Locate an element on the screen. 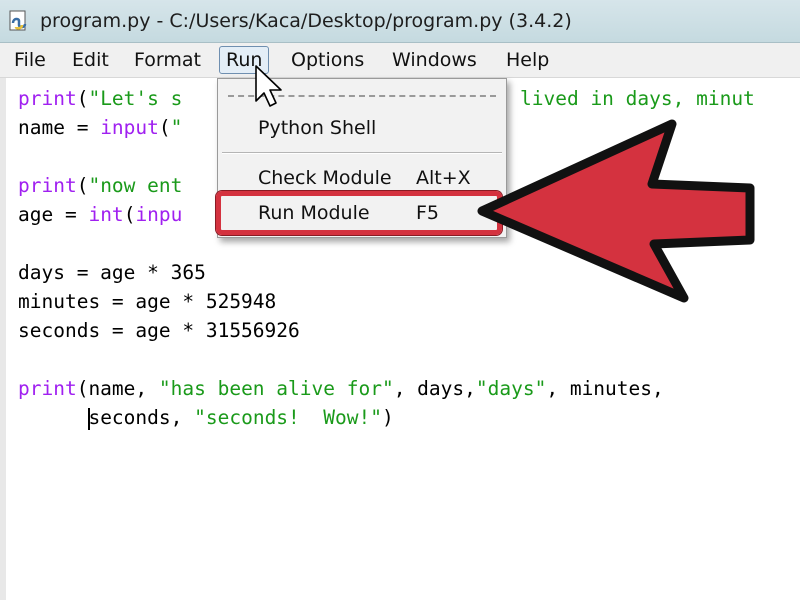 The width and height of the screenshot is (800, 600). code-line: age = int(inpu is located at coordinates (100, 214).